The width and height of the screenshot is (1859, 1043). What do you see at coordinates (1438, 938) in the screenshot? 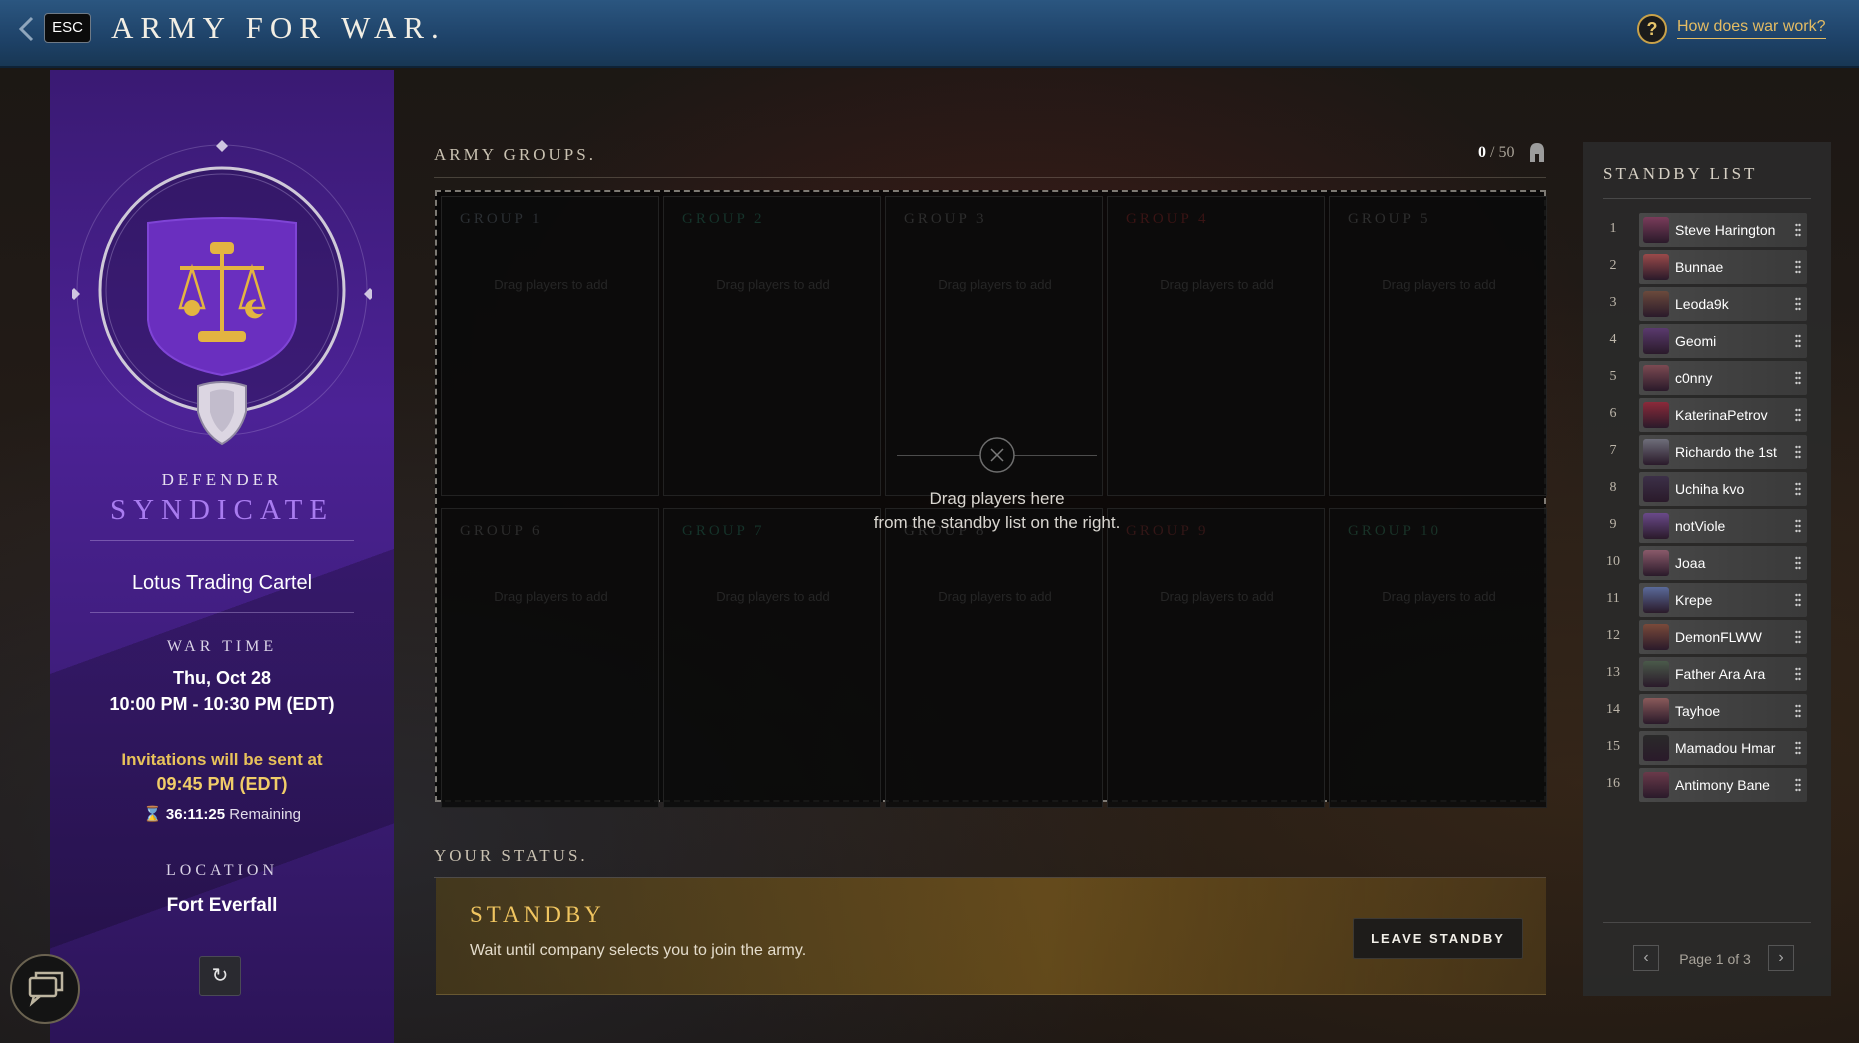
I see `leave-standby-button: LEAVE STANDBY` at bounding box center [1438, 938].